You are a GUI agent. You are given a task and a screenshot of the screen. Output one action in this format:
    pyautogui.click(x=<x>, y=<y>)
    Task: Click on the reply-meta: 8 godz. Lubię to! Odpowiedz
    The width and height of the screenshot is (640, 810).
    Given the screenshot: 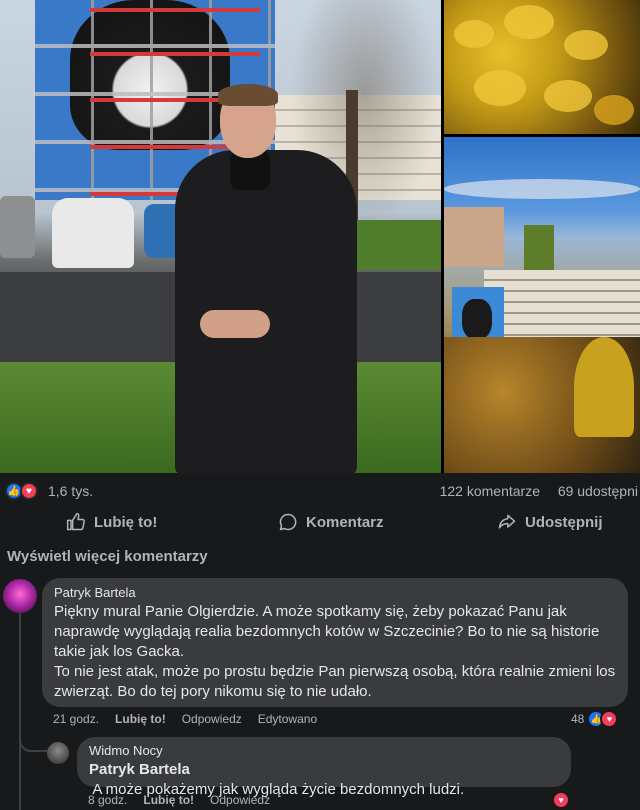 What is the action you would take?
    pyautogui.click(x=179, y=800)
    